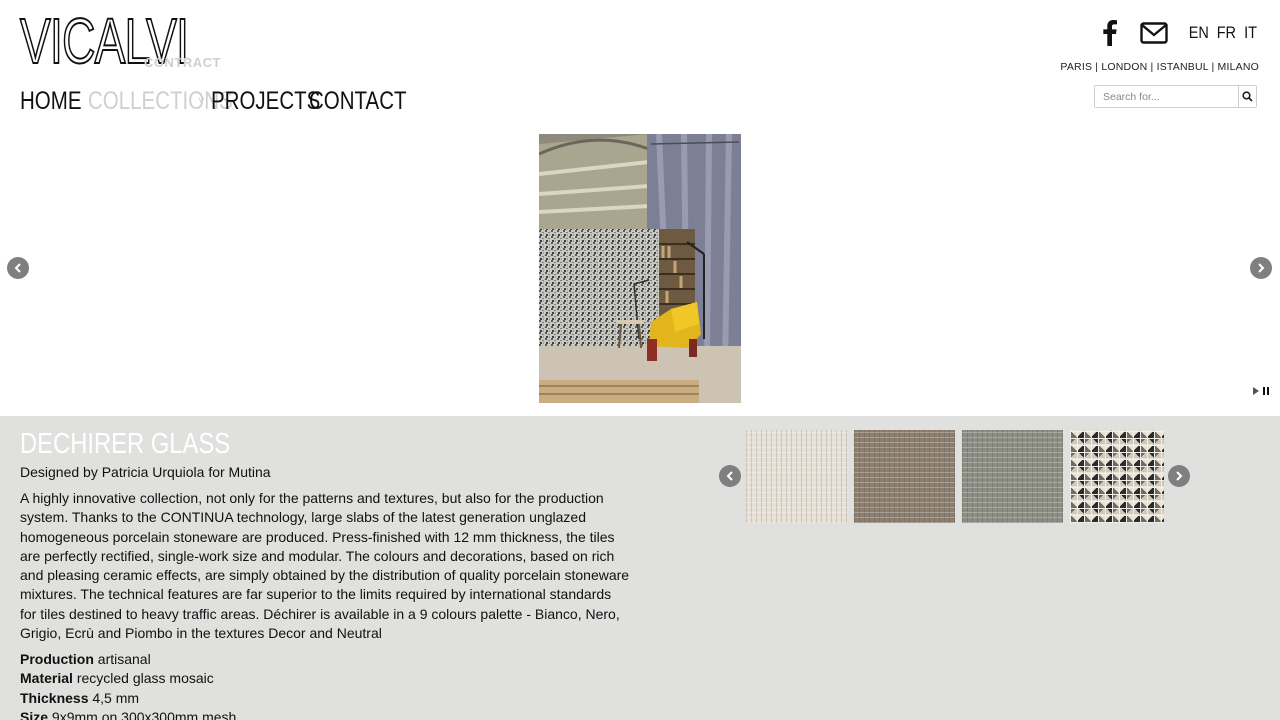 This screenshot has height=720, width=1280. What do you see at coordinates (1266, 391) in the screenshot?
I see `pause-icon` at bounding box center [1266, 391].